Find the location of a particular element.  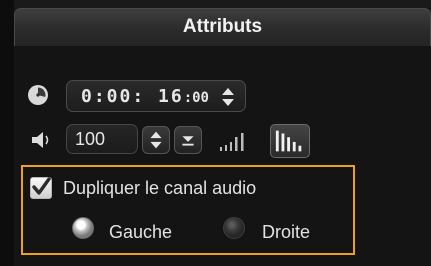

duplicate-audio-checkbox is located at coordinates (41, 188).